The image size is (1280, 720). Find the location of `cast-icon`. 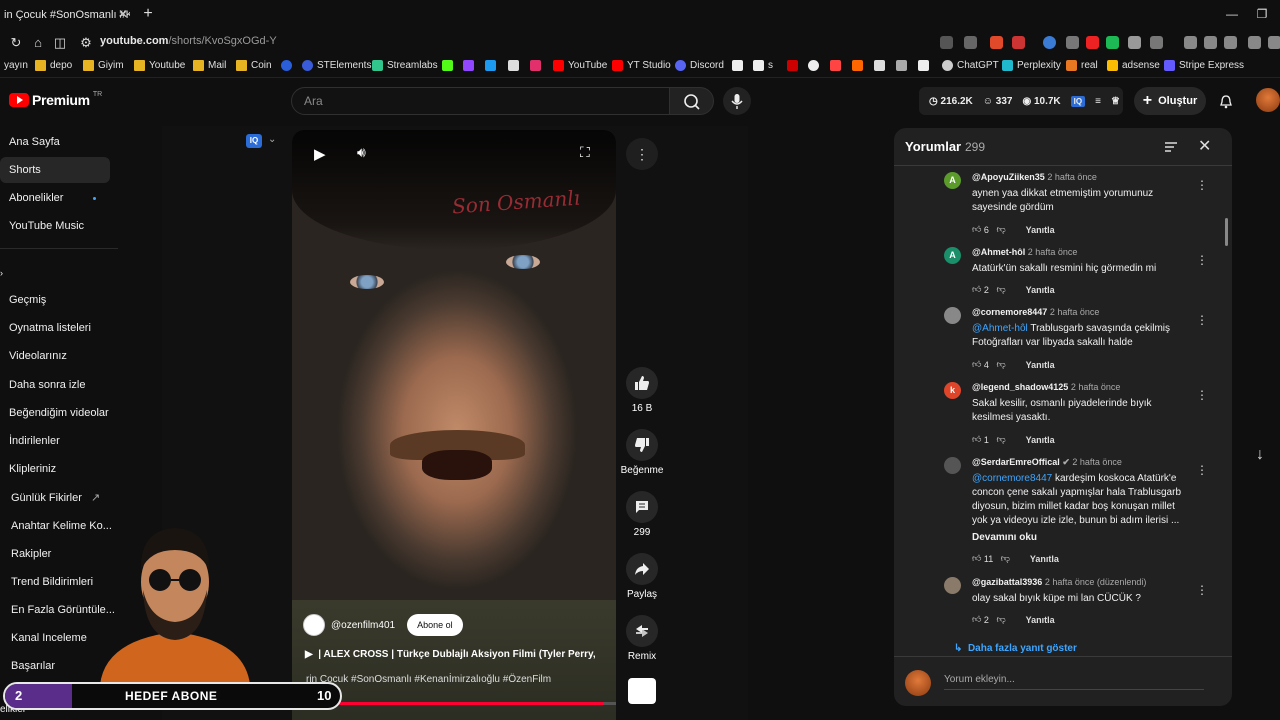

cast-icon is located at coordinates (946, 42).